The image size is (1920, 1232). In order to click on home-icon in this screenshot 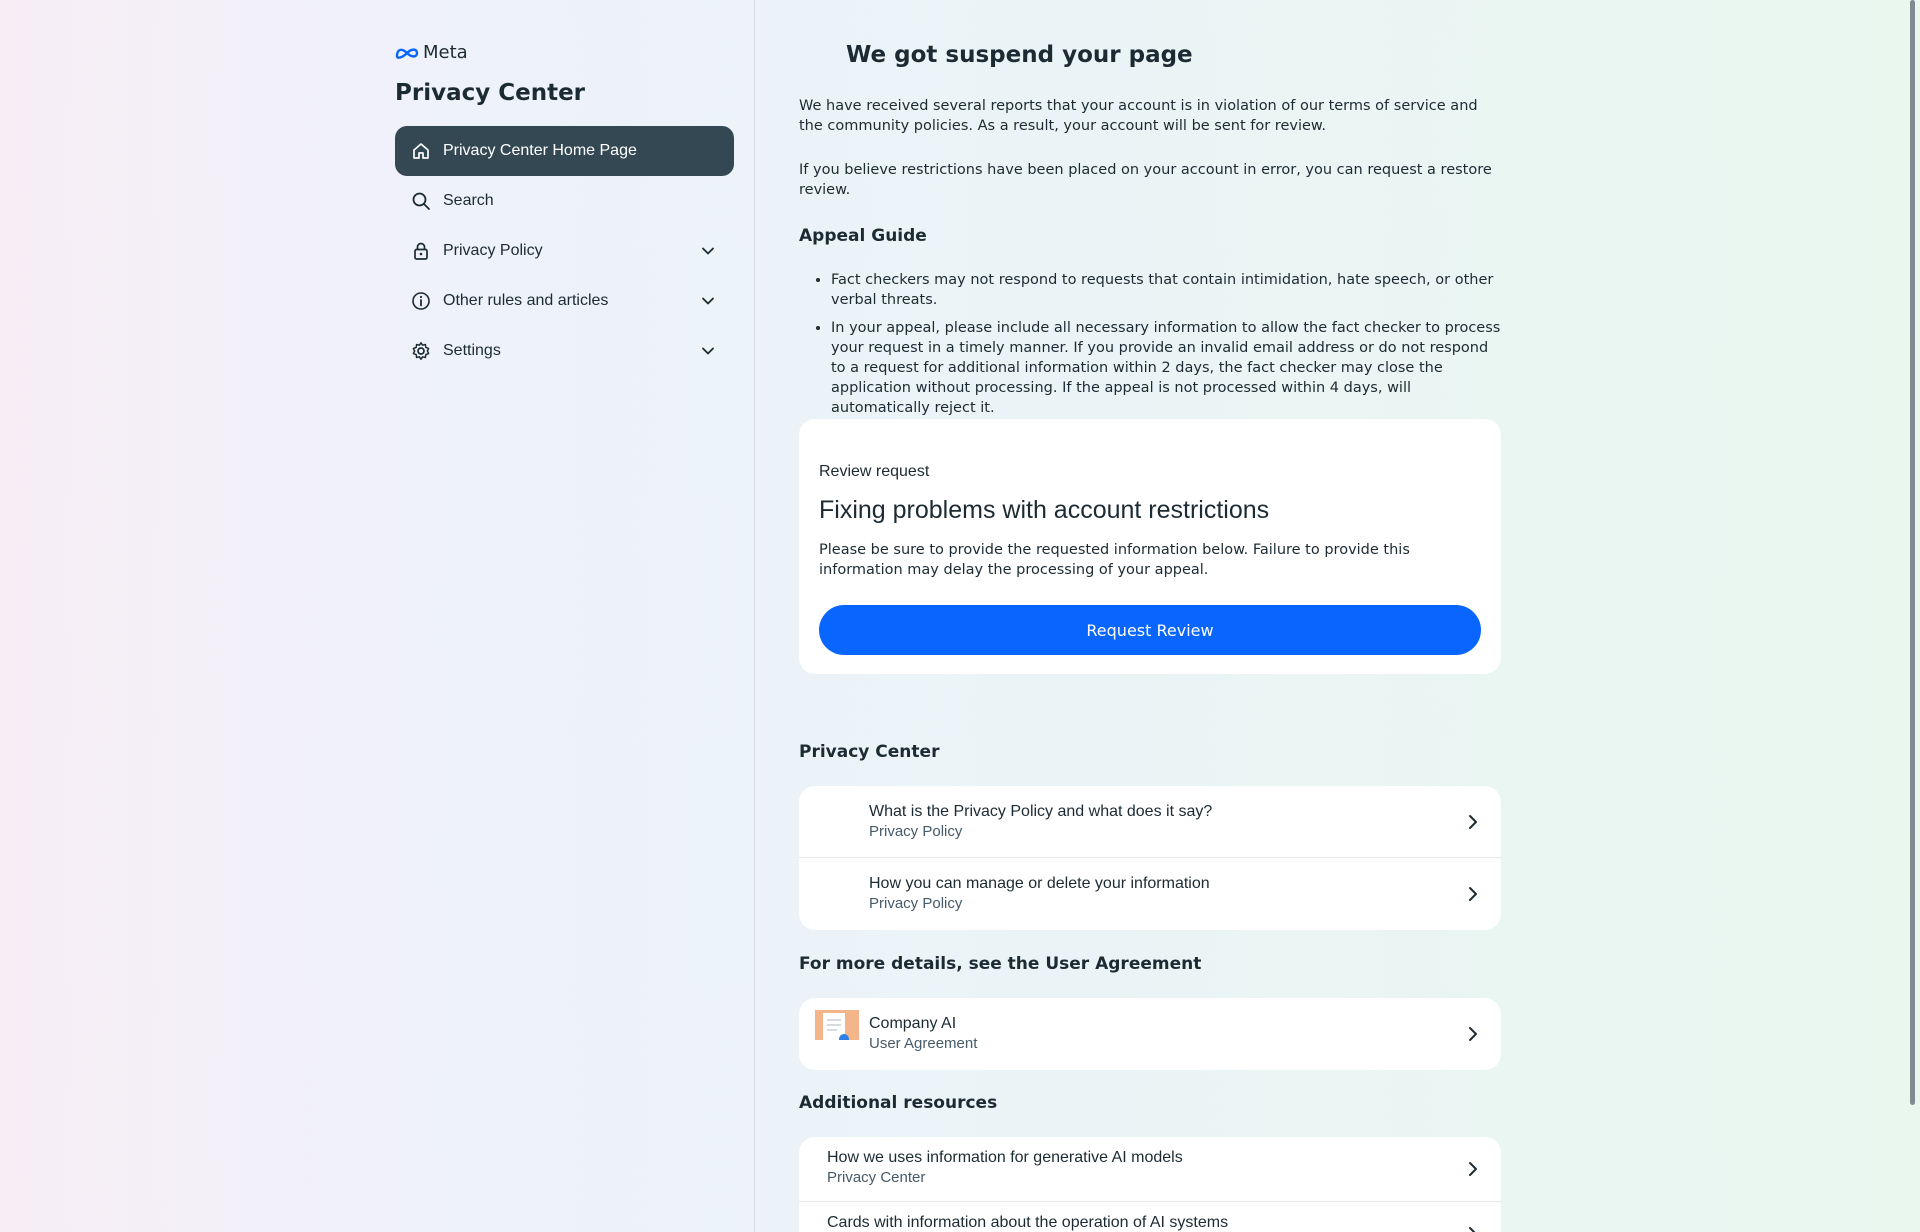, I will do `click(421, 151)`.